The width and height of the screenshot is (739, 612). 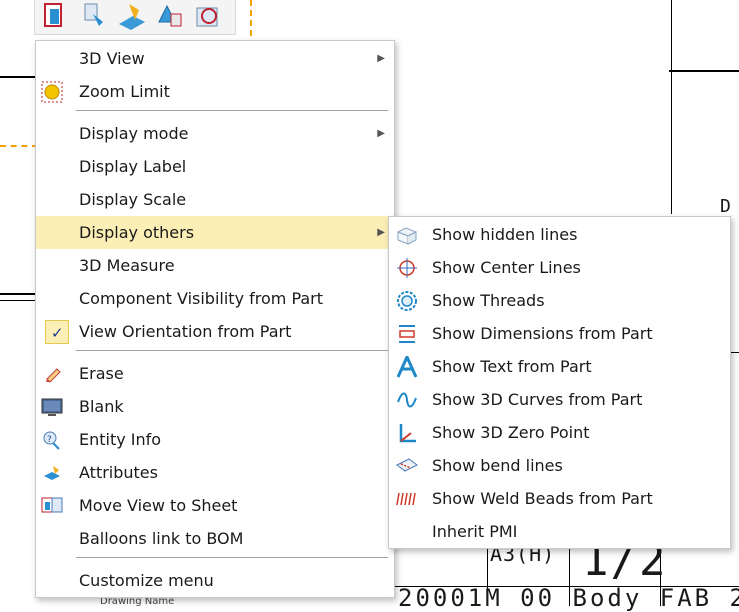 What do you see at coordinates (542, 333) in the screenshot?
I see `submenu-item-label: Show Dimensions from Part` at bounding box center [542, 333].